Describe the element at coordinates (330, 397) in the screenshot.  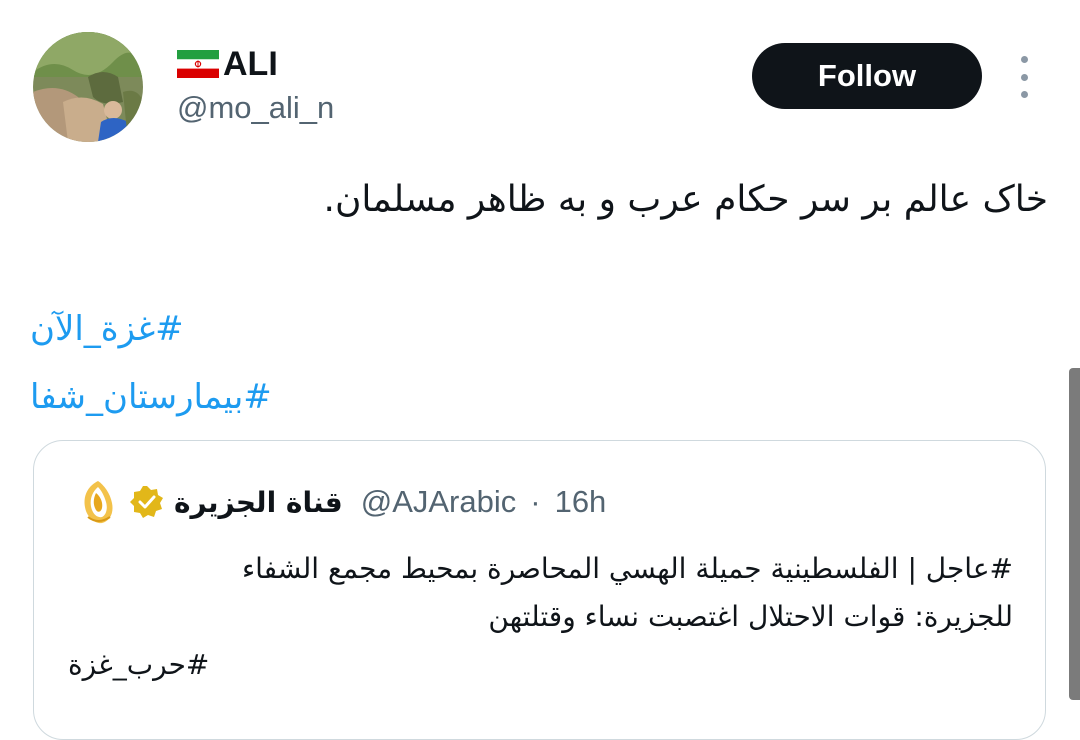
I see `hashtag-link: #بیمارستان_شفا` at that location.